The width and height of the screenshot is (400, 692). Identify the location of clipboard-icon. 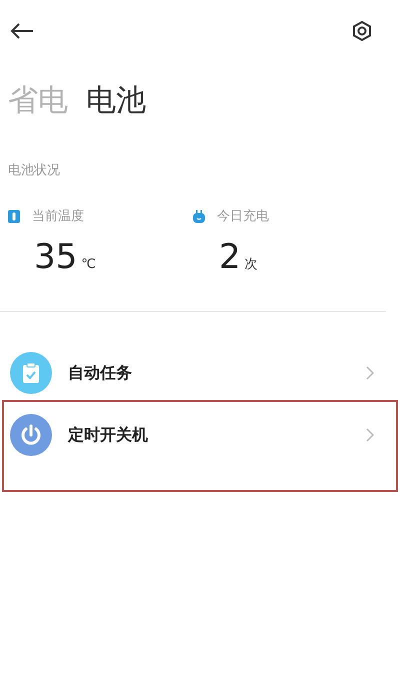
(31, 373).